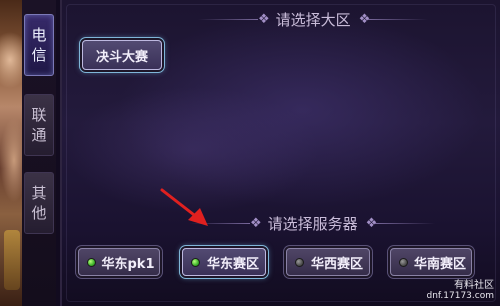  I want to click on region-section-header: ❖ 请选择大区 ❖, so click(313, 19).